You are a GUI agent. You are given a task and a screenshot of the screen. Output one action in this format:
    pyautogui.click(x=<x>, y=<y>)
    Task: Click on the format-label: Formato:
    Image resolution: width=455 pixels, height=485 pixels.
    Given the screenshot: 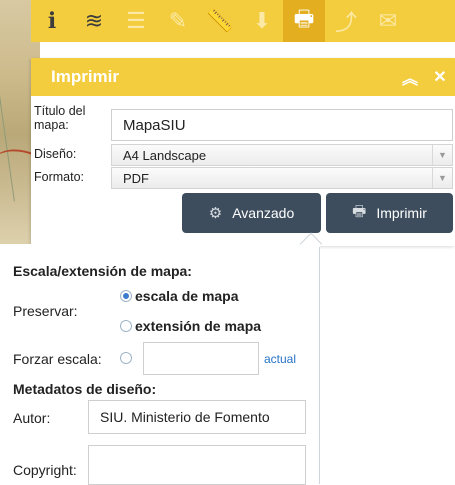 What is the action you would take?
    pyautogui.click(x=59, y=177)
    